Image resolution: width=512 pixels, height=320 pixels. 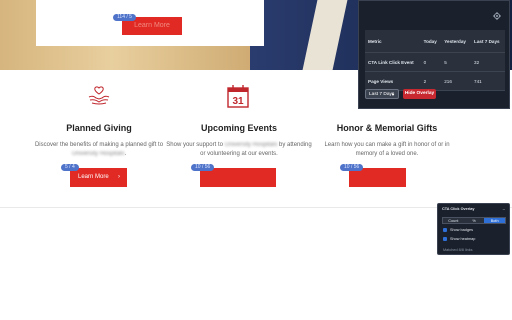 I want to click on table-header-row: Metric Today Yesterday Last 7 Days, so click(x=435, y=41).